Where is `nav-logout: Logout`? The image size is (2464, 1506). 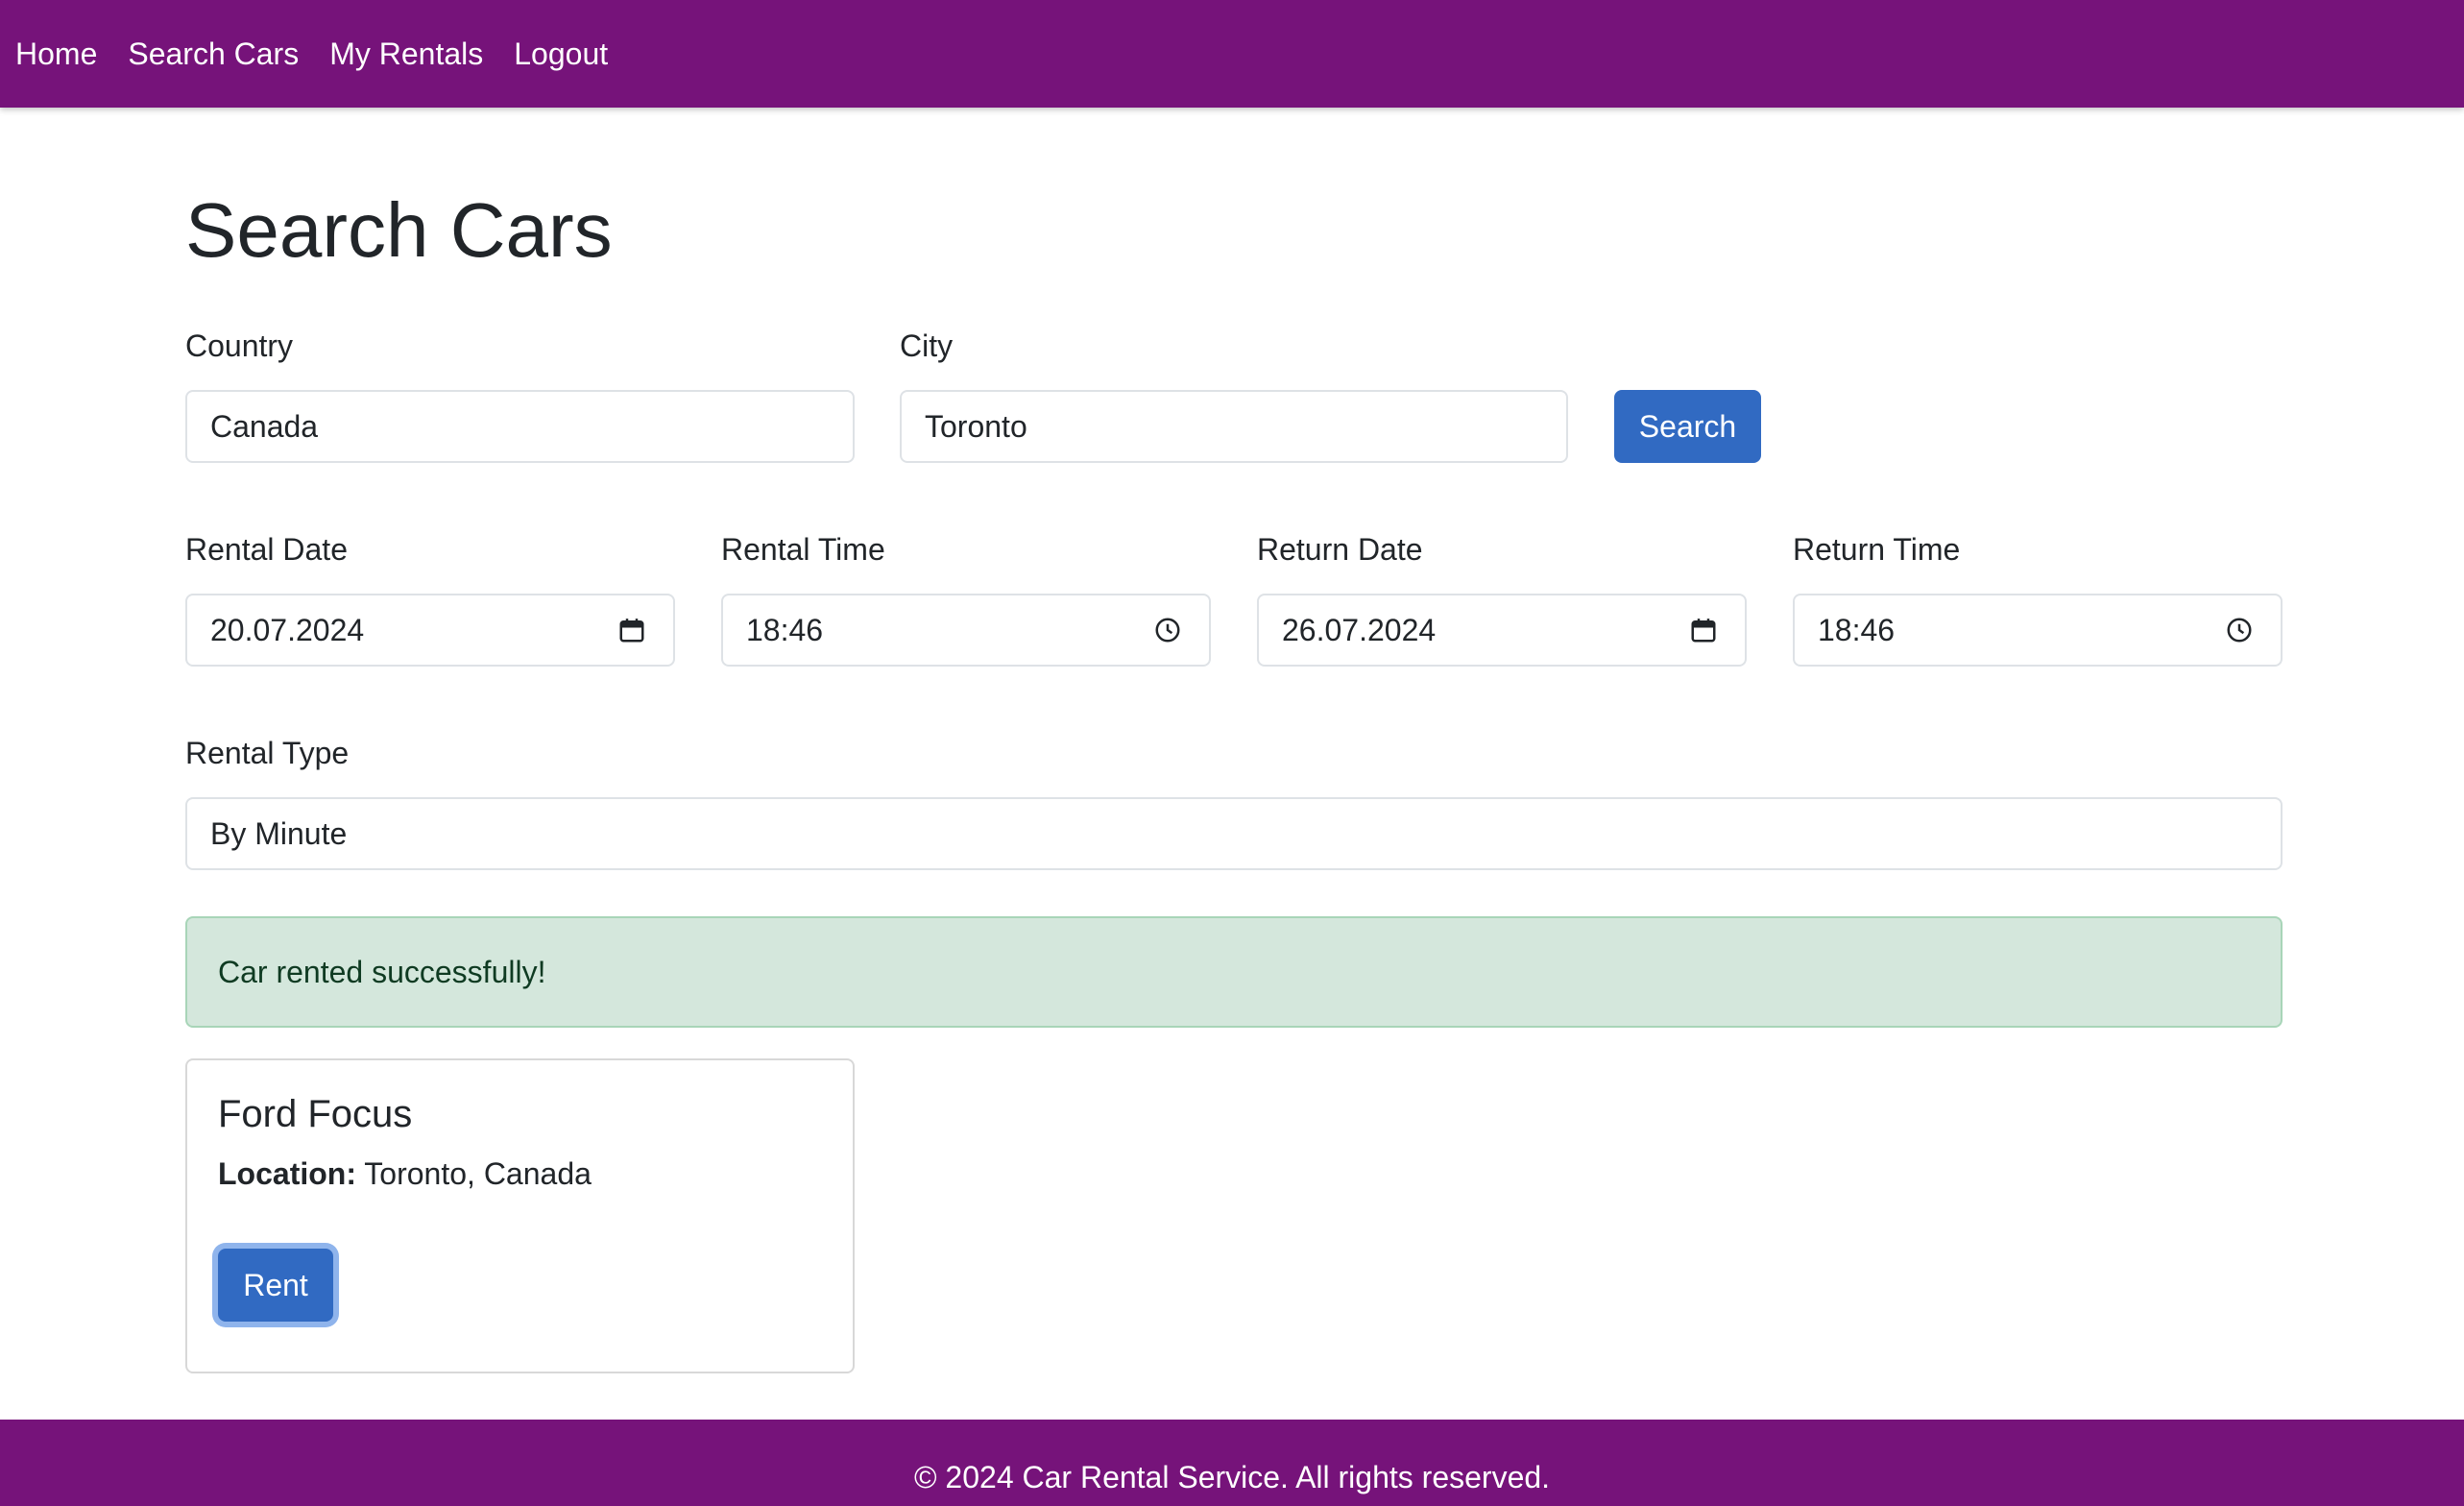
nav-logout: Logout is located at coordinates (561, 54).